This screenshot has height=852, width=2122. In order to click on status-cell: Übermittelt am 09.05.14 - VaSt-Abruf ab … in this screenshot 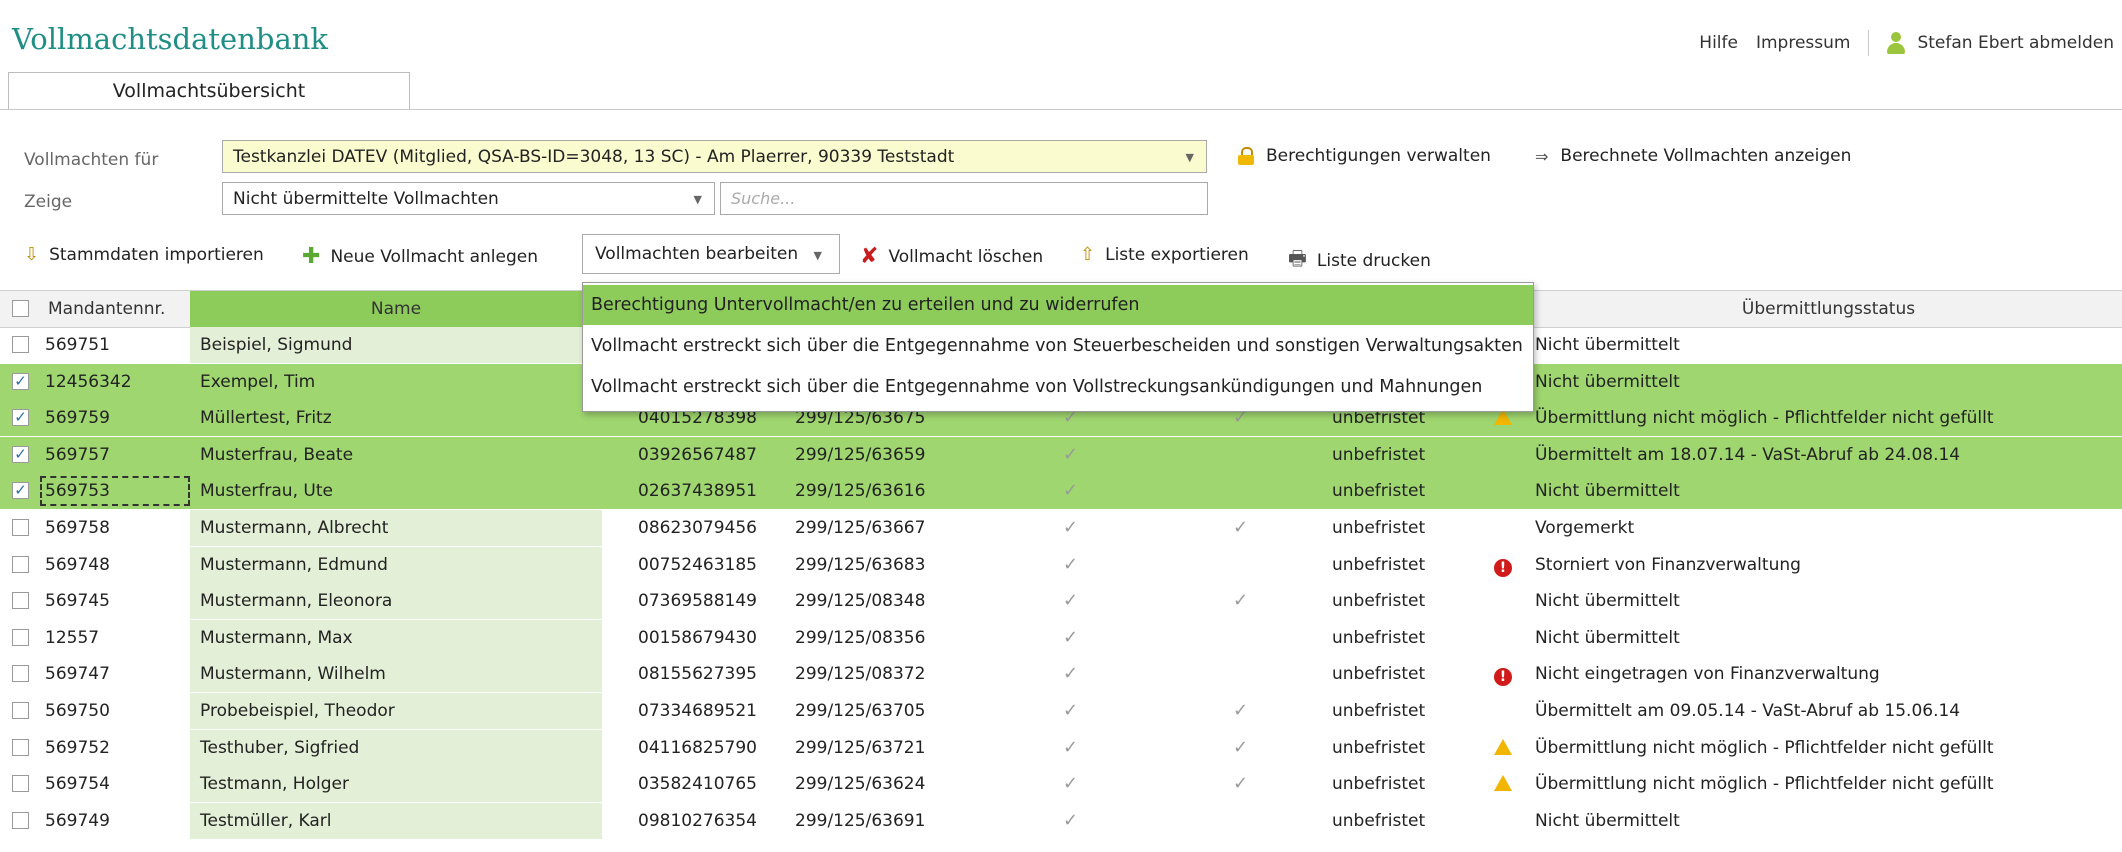, I will do `click(1748, 711)`.